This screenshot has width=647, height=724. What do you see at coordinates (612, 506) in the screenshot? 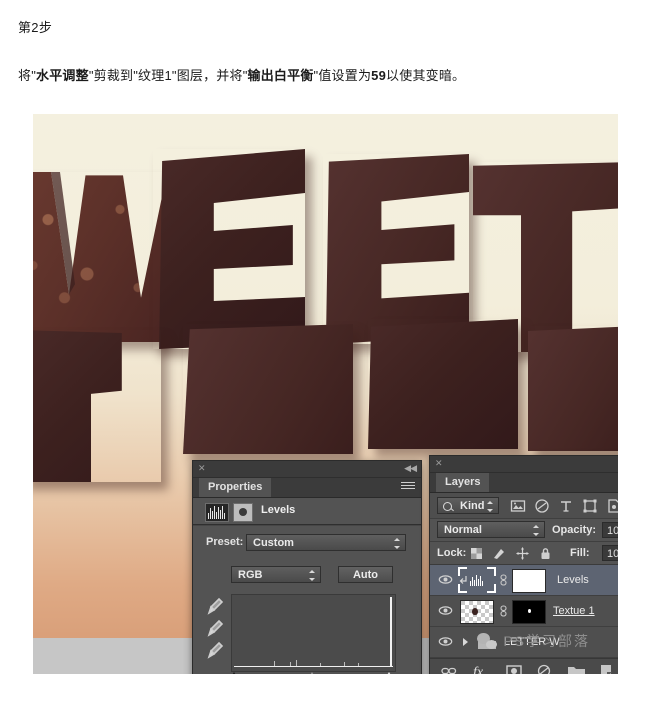
I see `filter-smartobject-icon` at bounding box center [612, 506].